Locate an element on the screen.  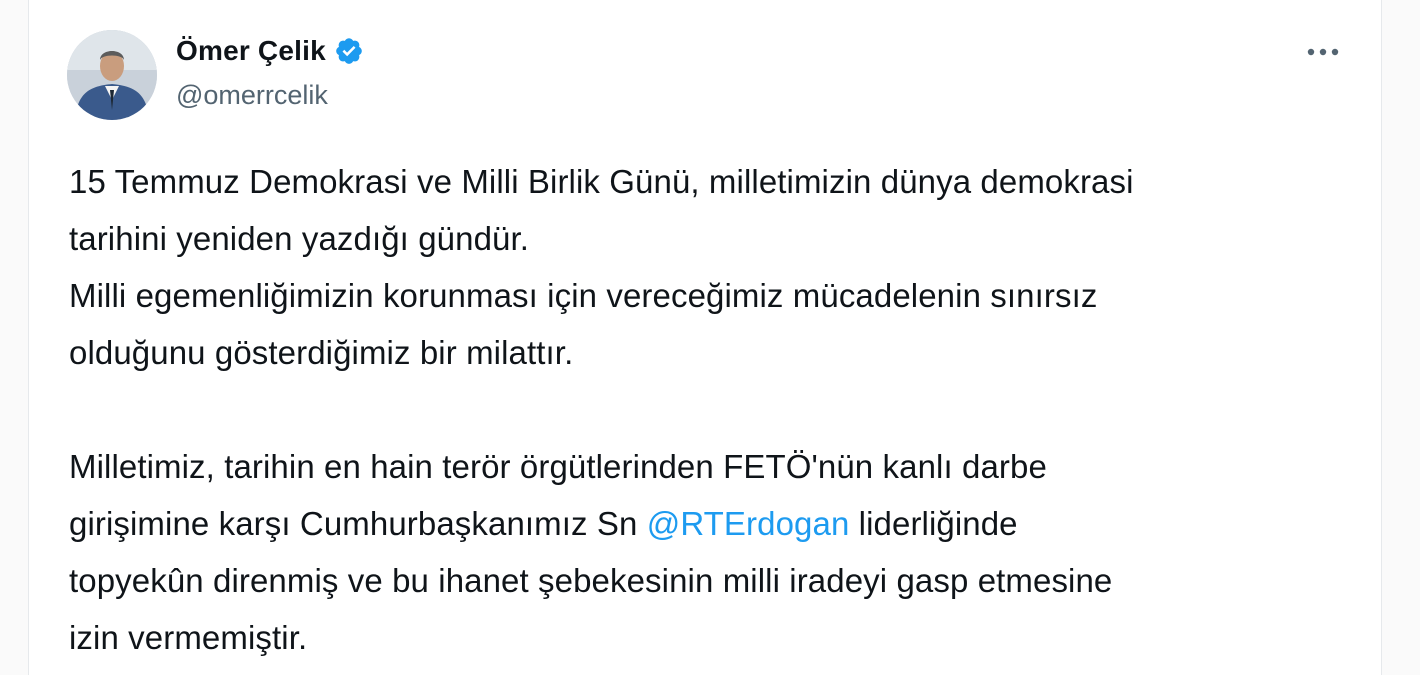
profile-photo is located at coordinates (112, 75).